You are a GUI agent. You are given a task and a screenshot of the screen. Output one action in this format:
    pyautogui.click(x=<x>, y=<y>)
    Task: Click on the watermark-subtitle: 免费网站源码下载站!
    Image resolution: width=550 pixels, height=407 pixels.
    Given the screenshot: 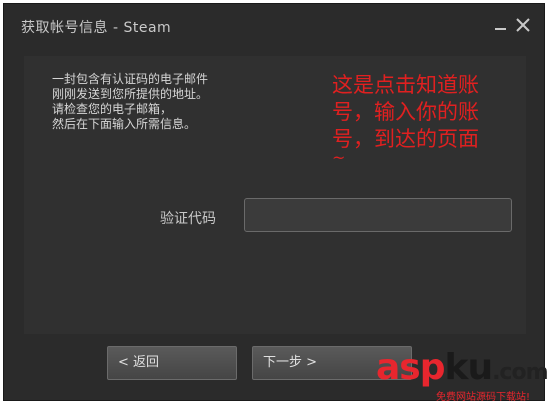 What is the action you would take?
    pyautogui.click(x=483, y=397)
    